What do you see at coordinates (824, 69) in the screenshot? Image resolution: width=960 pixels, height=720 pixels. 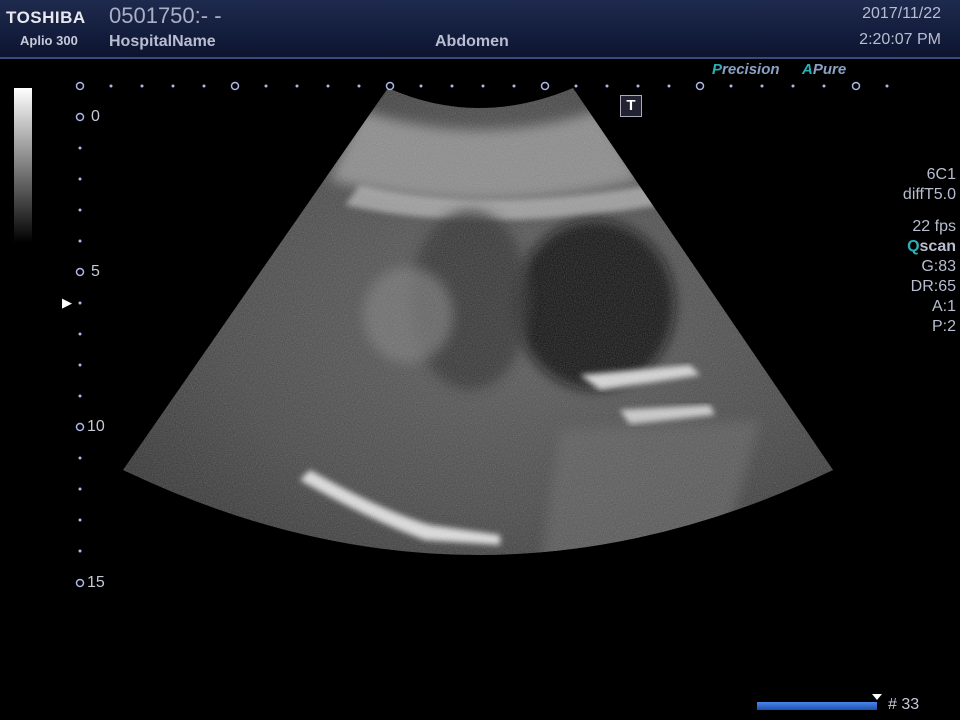 I see `apure-badge: APure` at bounding box center [824, 69].